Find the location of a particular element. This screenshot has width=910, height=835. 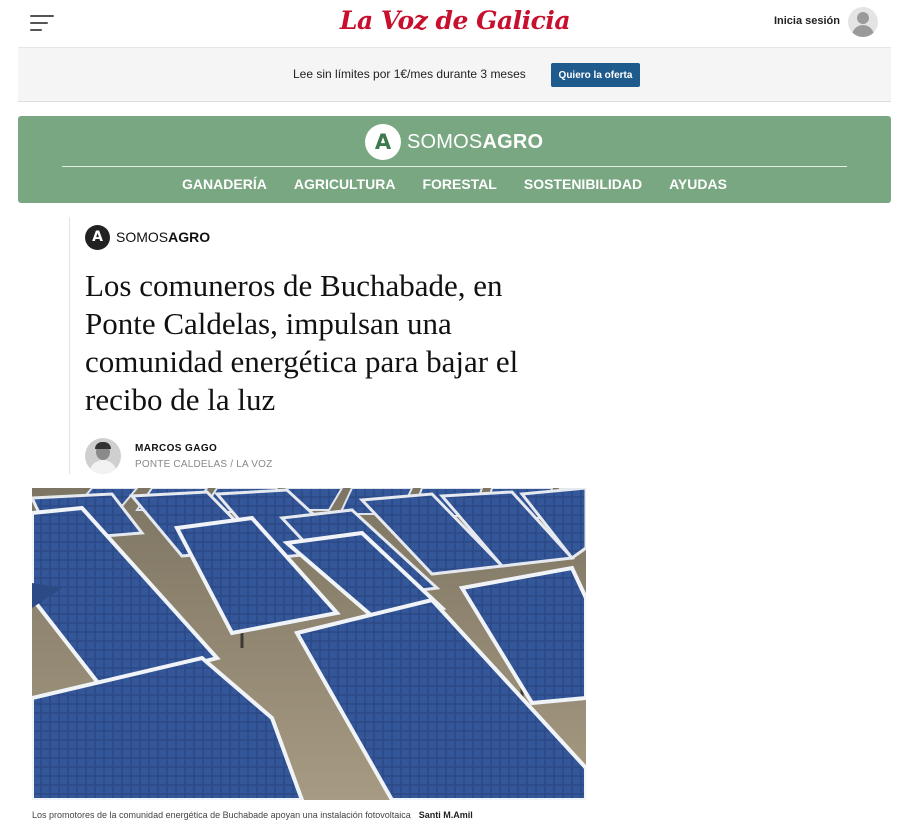

article-section-kicker: A SOMOSAGRO is located at coordinates (147, 237).